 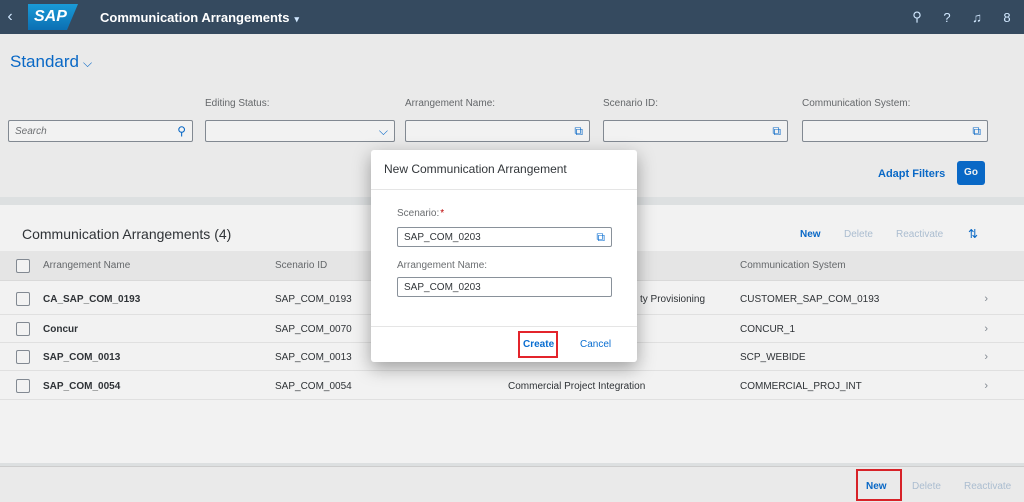 I want to click on required-indicator: *, so click(x=442, y=213).